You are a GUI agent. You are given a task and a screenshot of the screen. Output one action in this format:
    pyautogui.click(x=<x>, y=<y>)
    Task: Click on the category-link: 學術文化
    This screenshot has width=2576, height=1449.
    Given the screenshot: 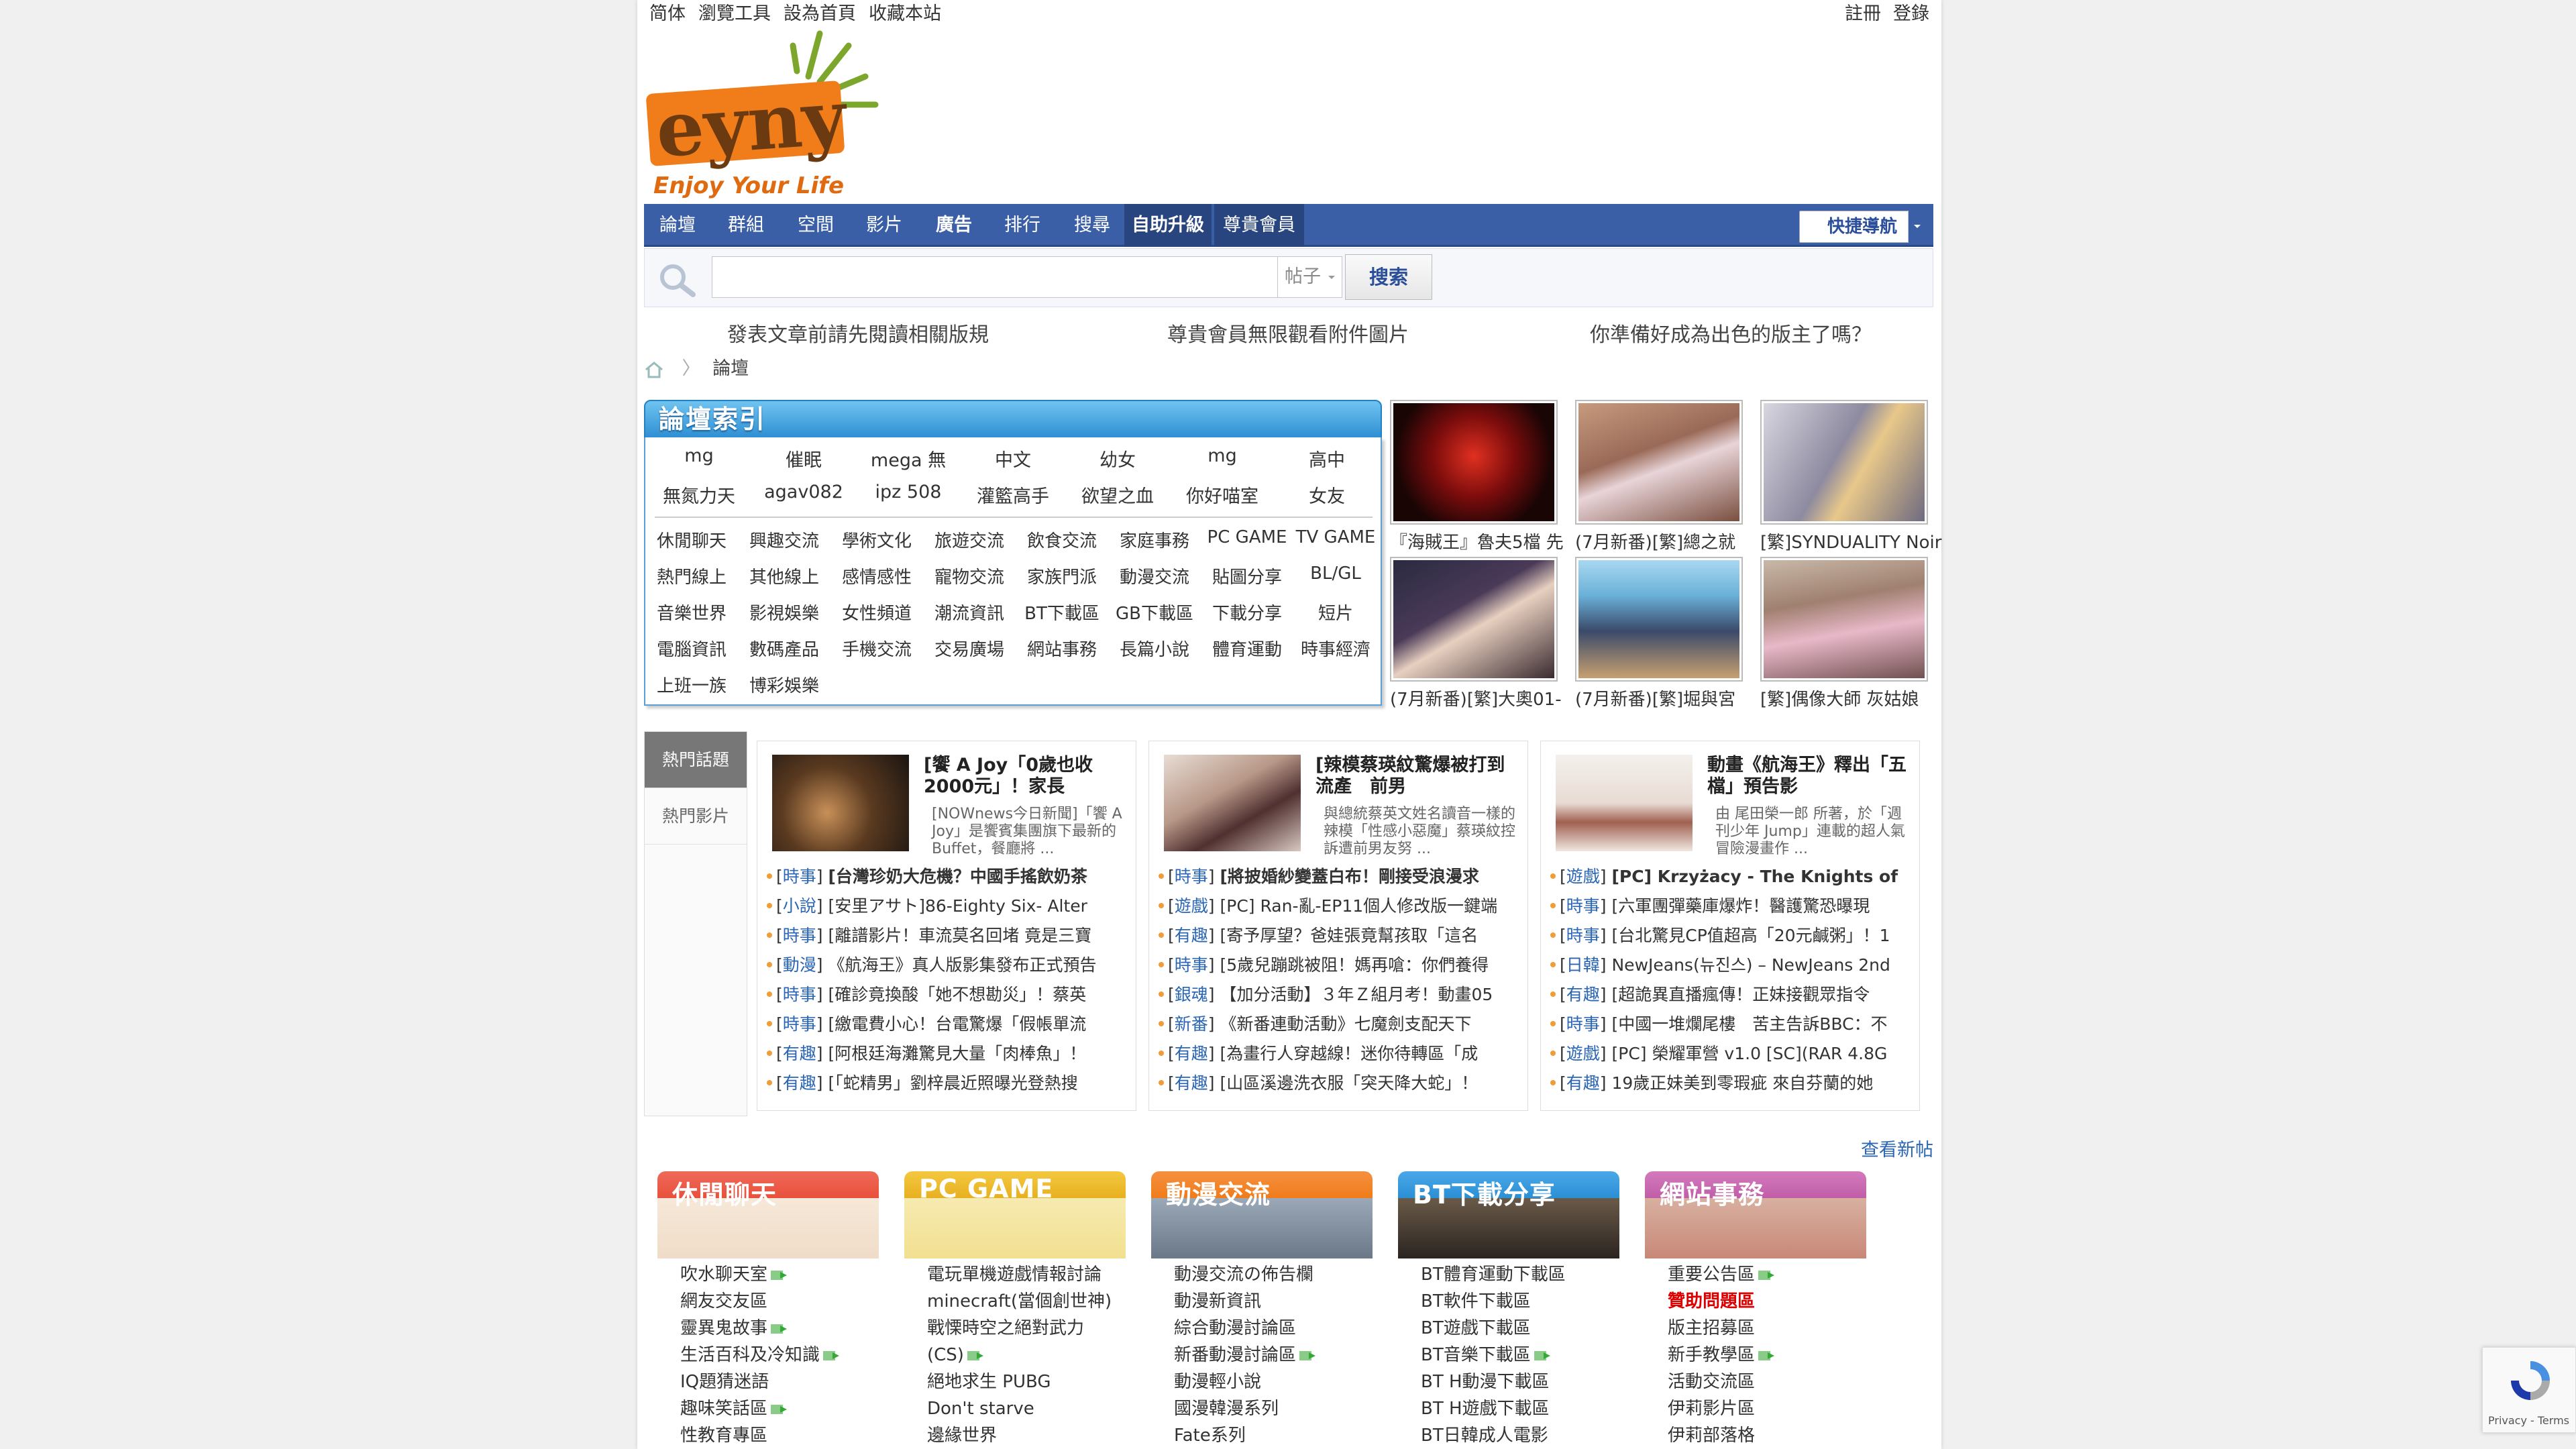 What is the action you would take?
    pyautogui.click(x=876, y=539)
    